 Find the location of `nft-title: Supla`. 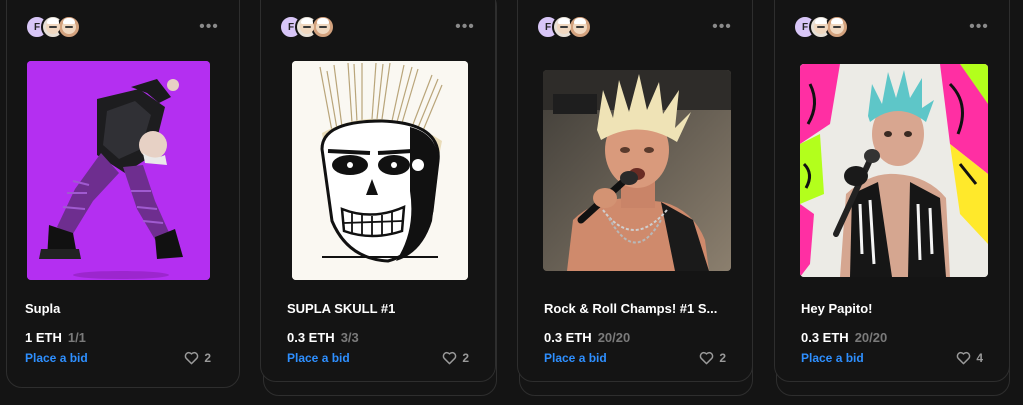

nft-title: Supla is located at coordinates (123, 308).